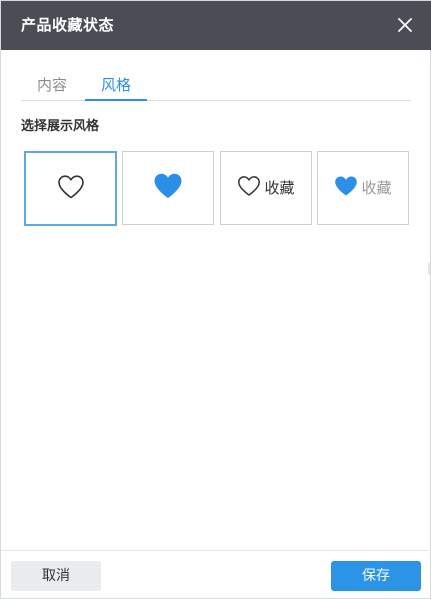  I want to click on scroll-edge, so click(429, 269).